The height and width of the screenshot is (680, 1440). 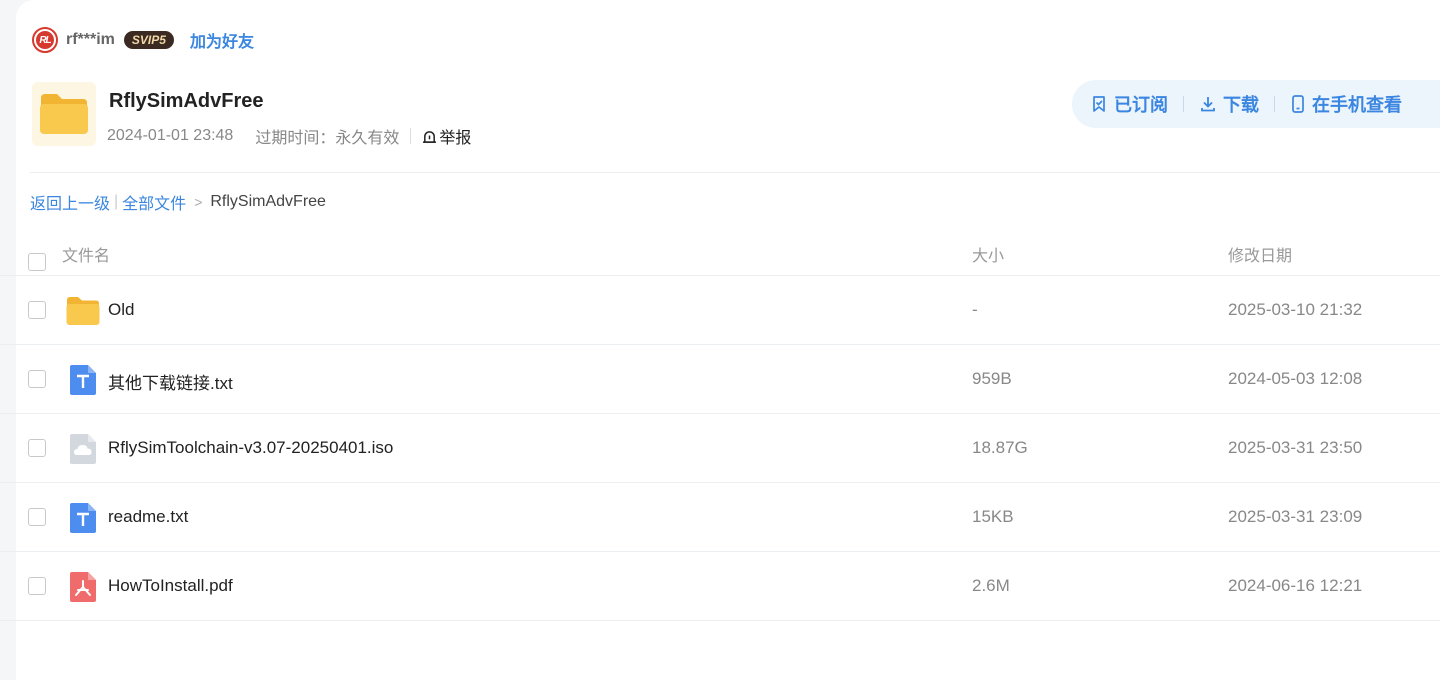 I want to click on file-name: Old, so click(x=121, y=310).